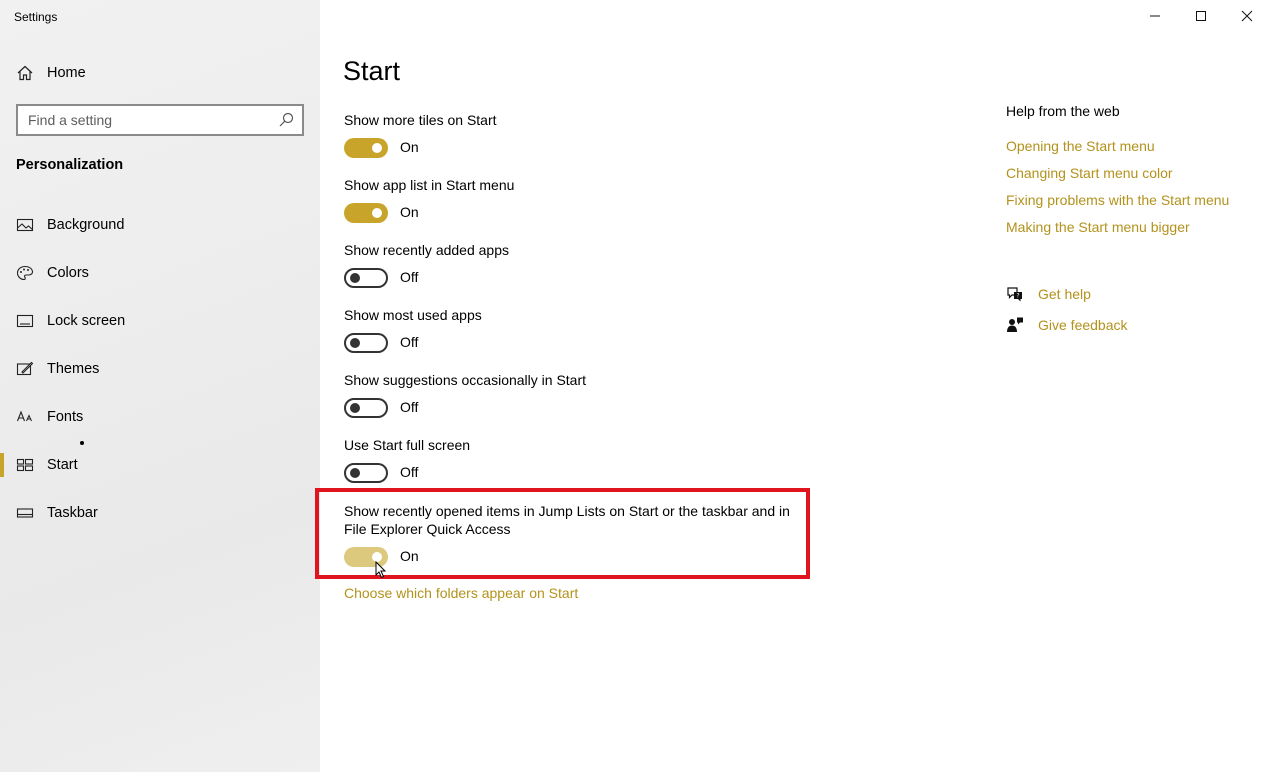 This screenshot has height=772, width=1270. Describe the element at coordinates (160, 465) in the screenshot. I see `sidebar-item-start: Start` at that location.